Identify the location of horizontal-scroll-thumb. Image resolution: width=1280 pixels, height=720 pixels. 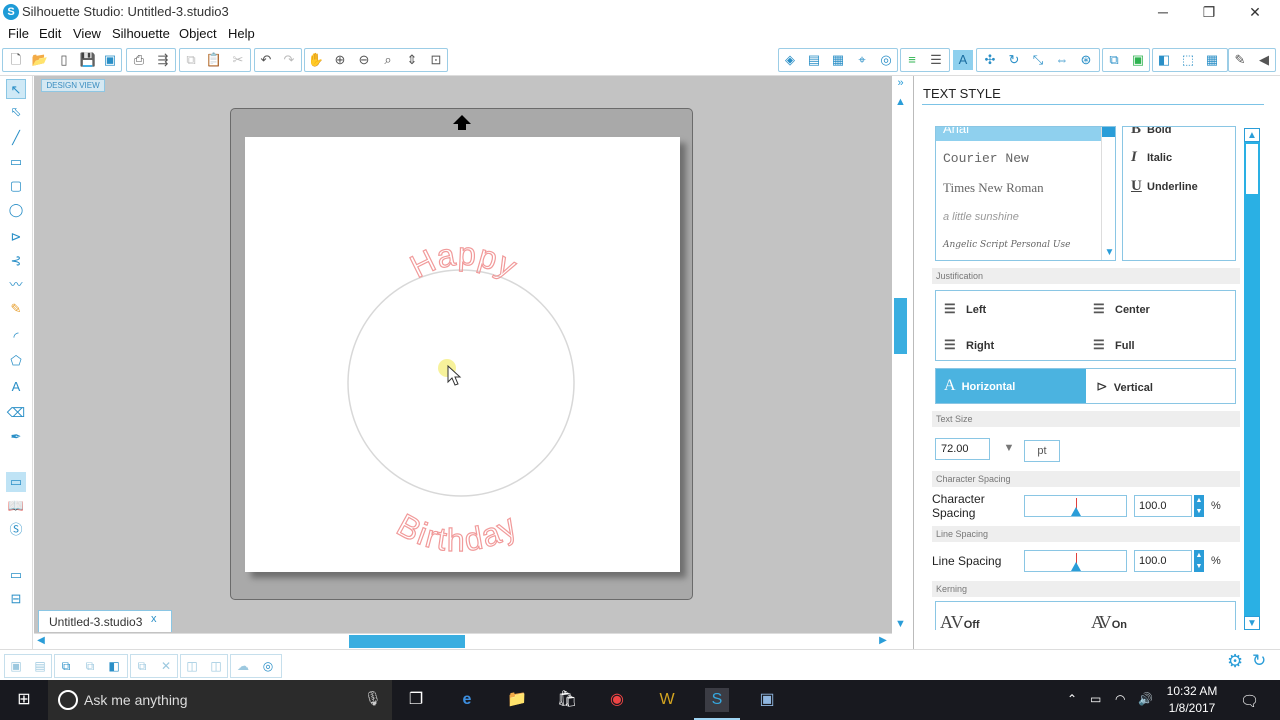
(407, 641).